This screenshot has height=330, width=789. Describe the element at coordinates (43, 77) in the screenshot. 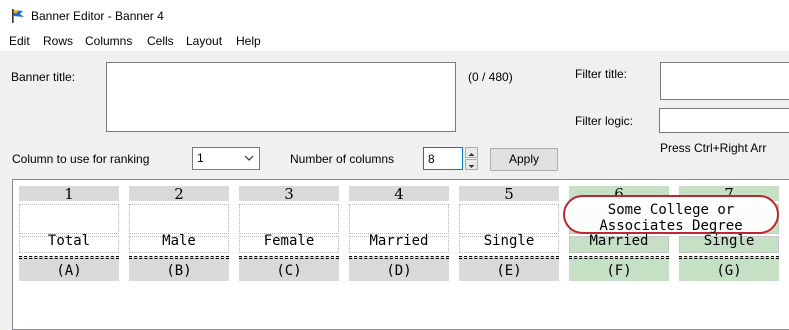

I see `banner-title-label: Banner title:` at that location.